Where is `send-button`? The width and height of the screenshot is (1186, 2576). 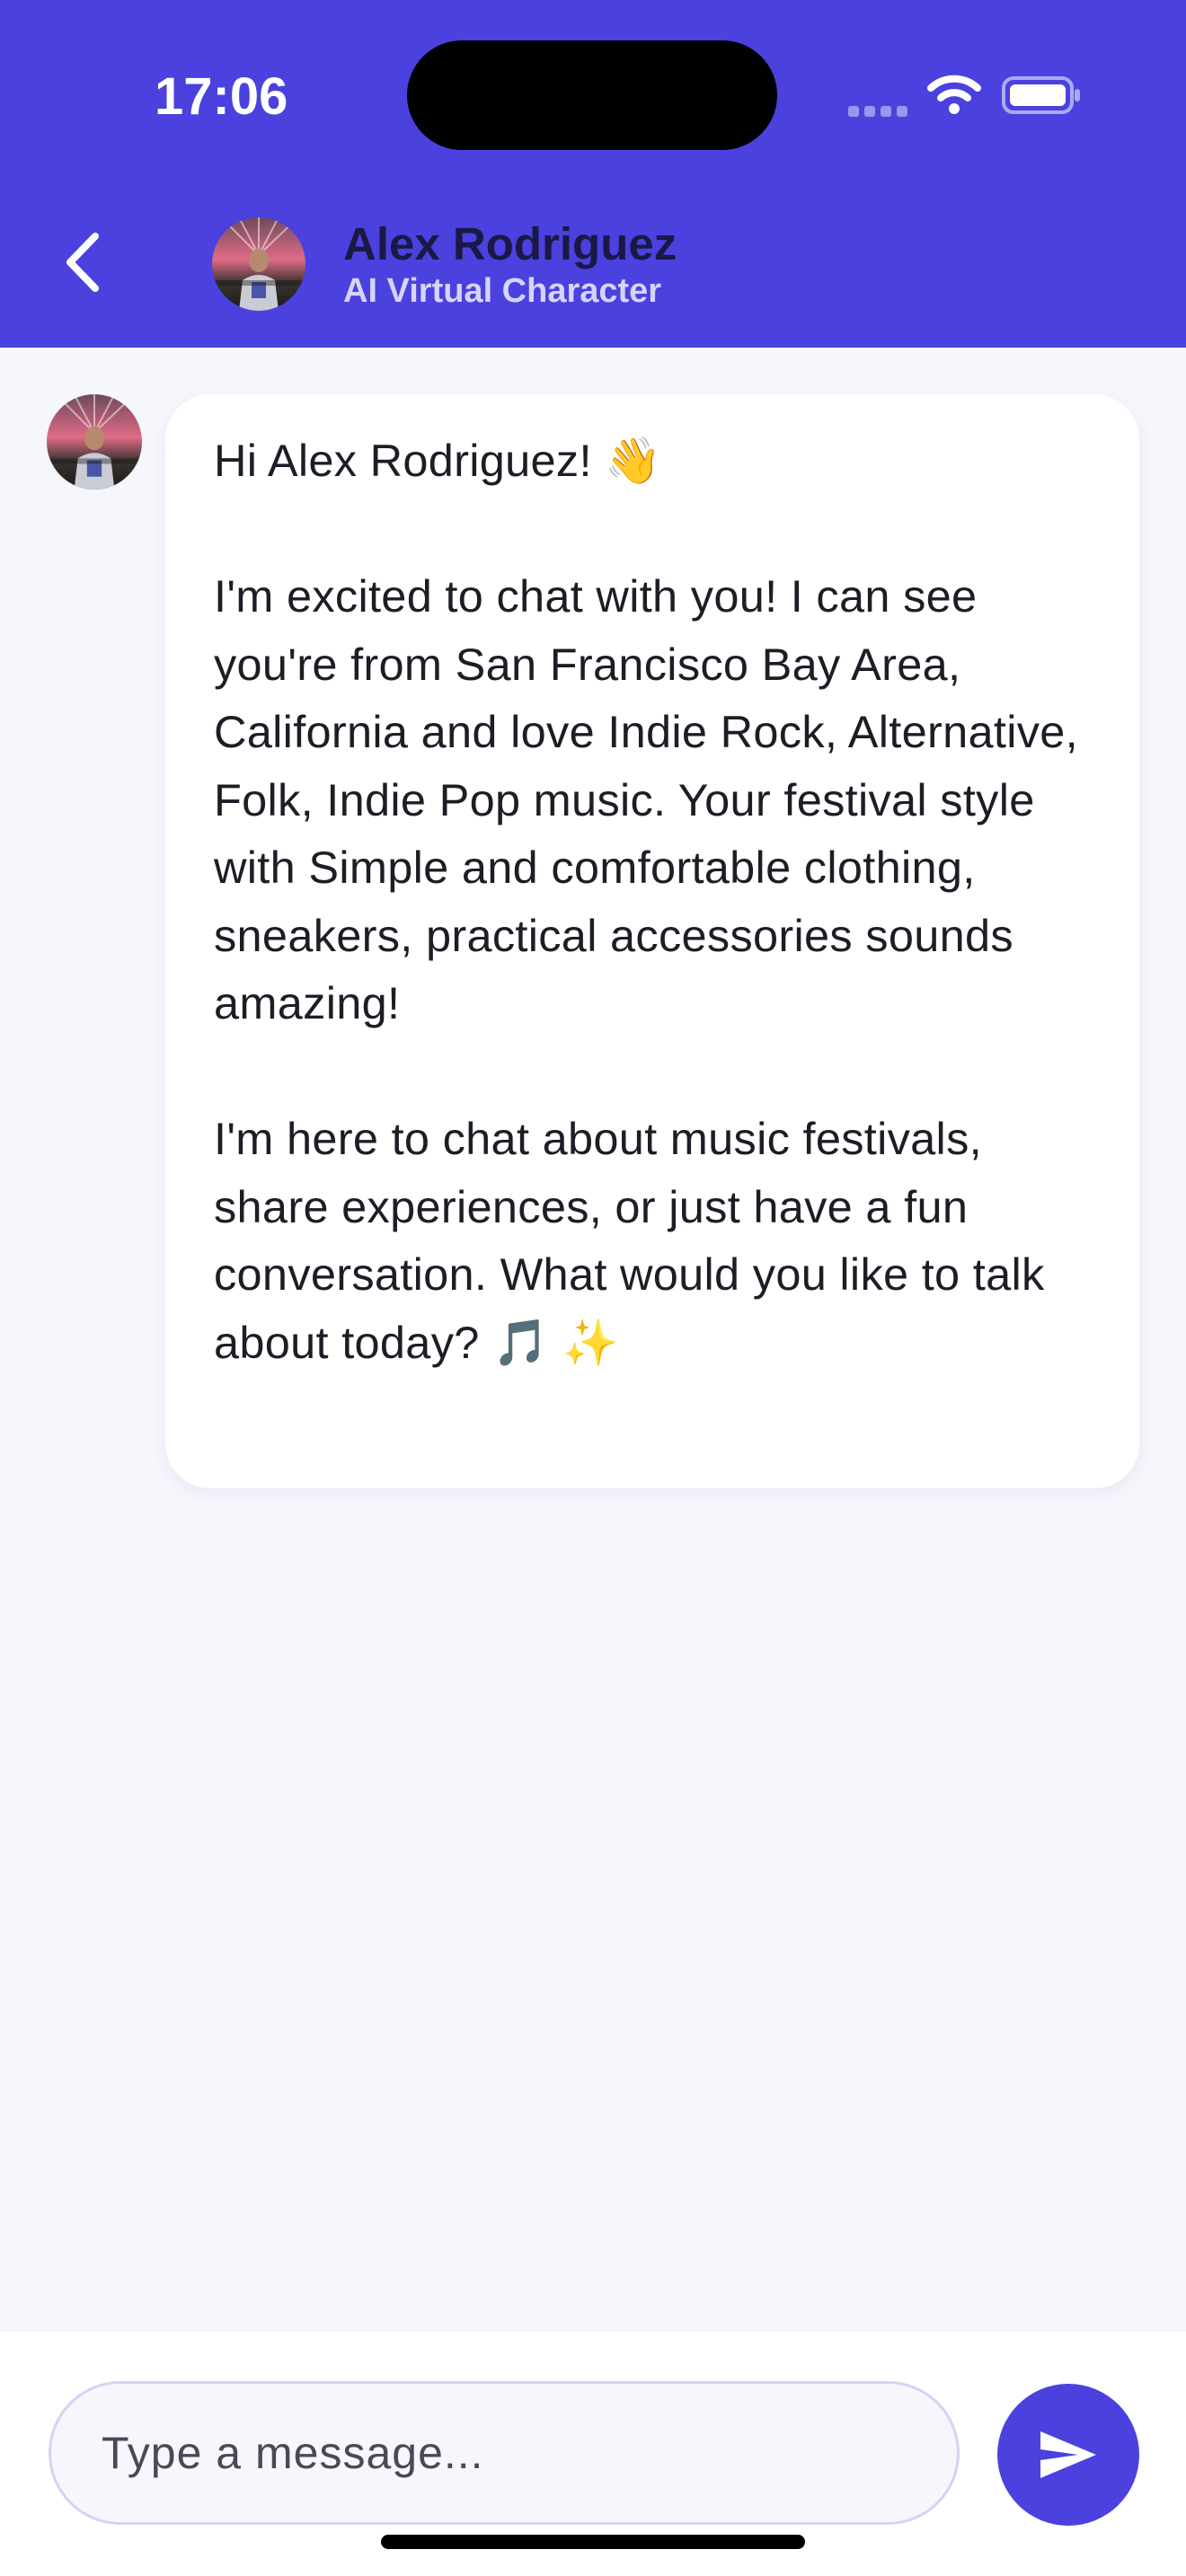 send-button is located at coordinates (1068, 2455).